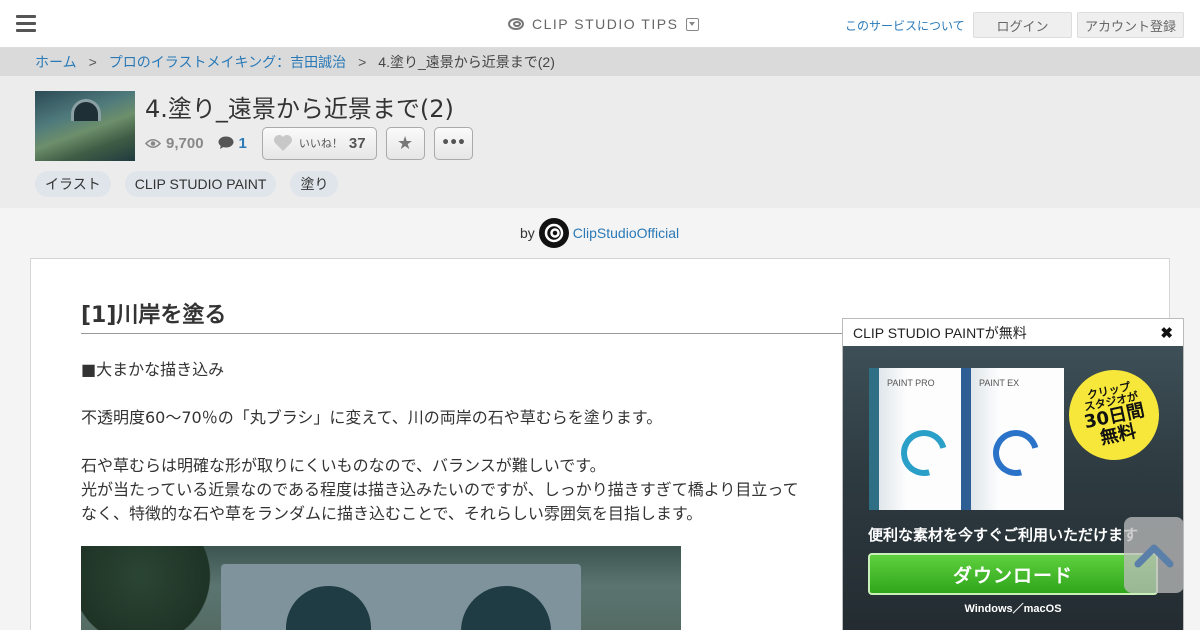 Image resolution: width=1200 pixels, height=630 pixels. I want to click on article-meta: 9,700 1 いいね！ 37 ★ •••, so click(309, 143).